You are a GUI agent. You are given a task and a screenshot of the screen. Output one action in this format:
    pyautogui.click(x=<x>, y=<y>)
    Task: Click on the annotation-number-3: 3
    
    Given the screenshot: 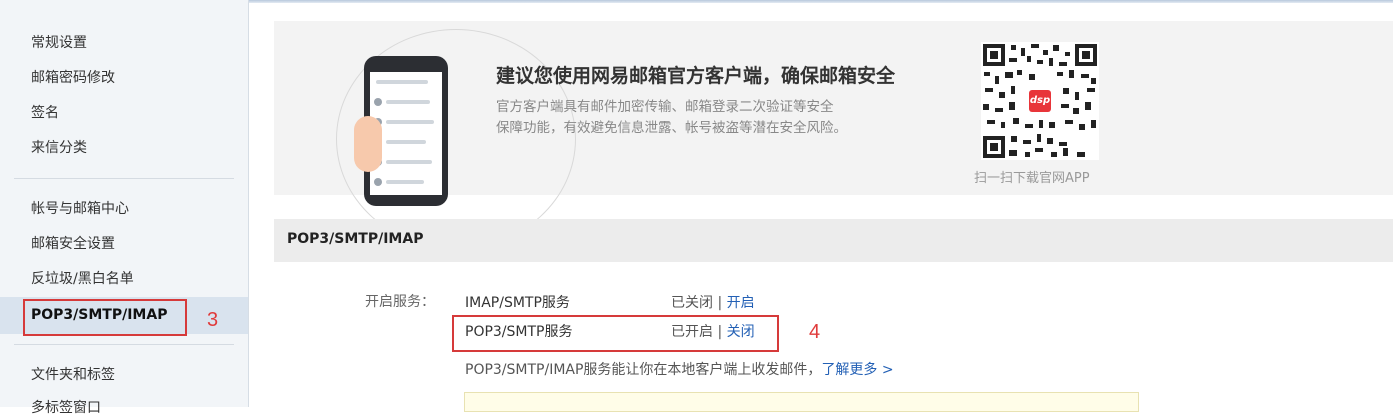 What is the action you would take?
    pyautogui.click(x=213, y=320)
    